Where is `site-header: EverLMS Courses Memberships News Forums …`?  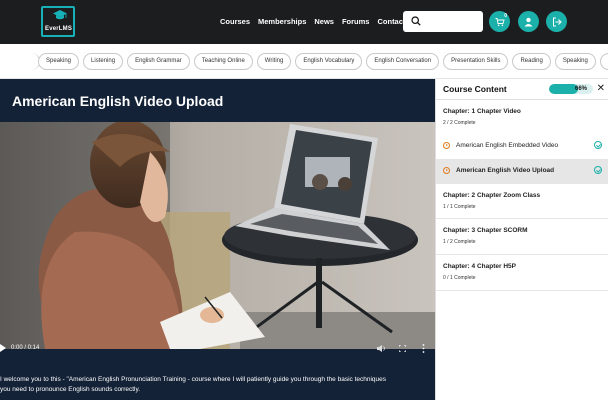
site-header: EverLMS Courses Memberships News Forums … is located at coordinates (304, 22).